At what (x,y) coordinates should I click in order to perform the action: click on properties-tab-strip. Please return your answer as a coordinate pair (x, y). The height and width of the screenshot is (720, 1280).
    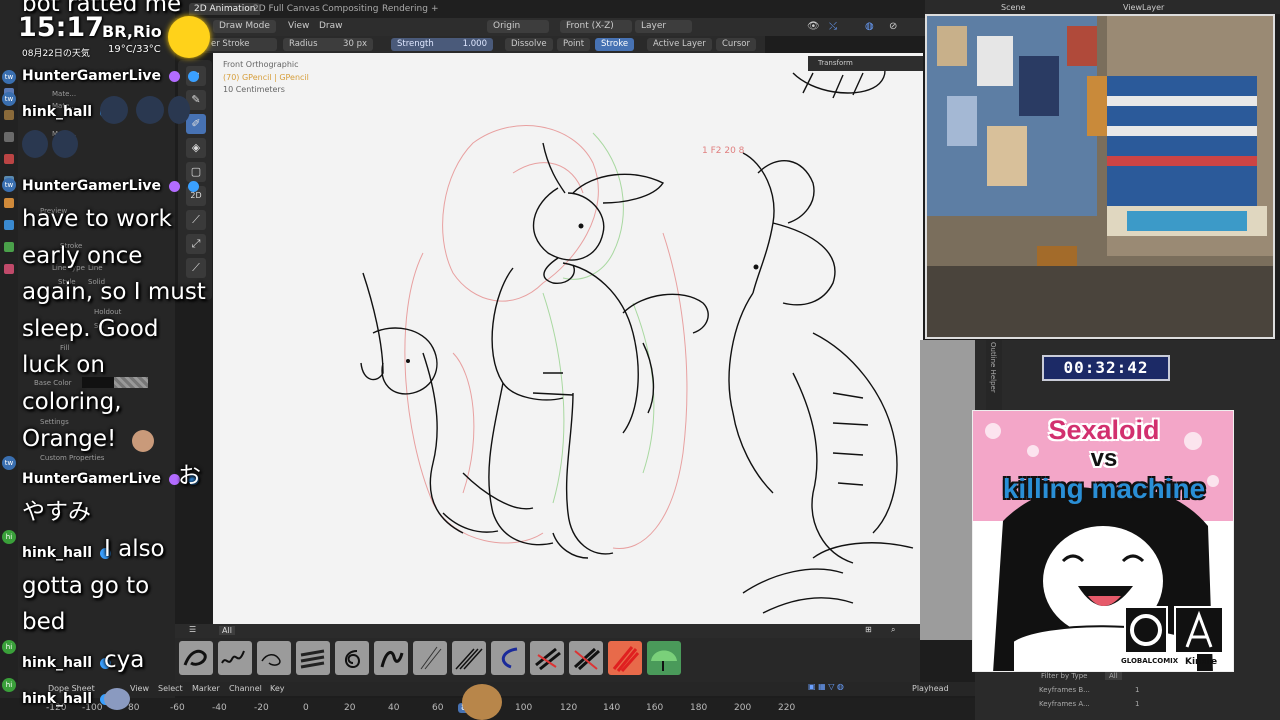
    Looking at the image, I should click on (9, 385).